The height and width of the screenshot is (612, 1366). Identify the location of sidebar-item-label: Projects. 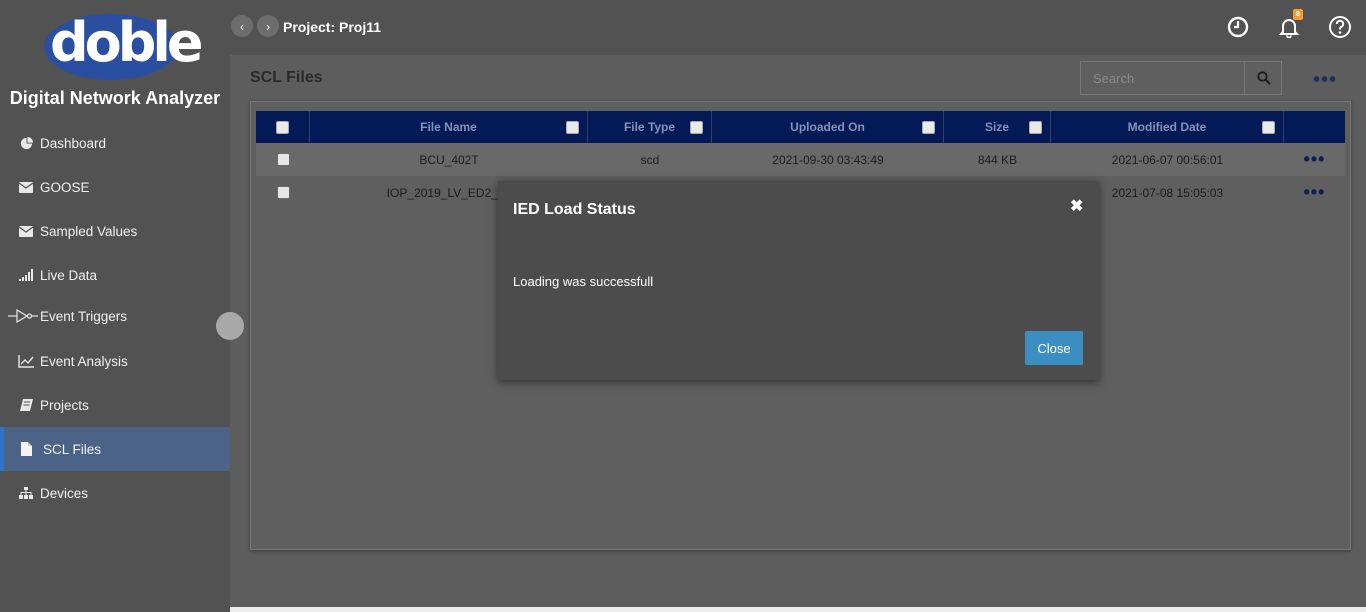
(64, 405).